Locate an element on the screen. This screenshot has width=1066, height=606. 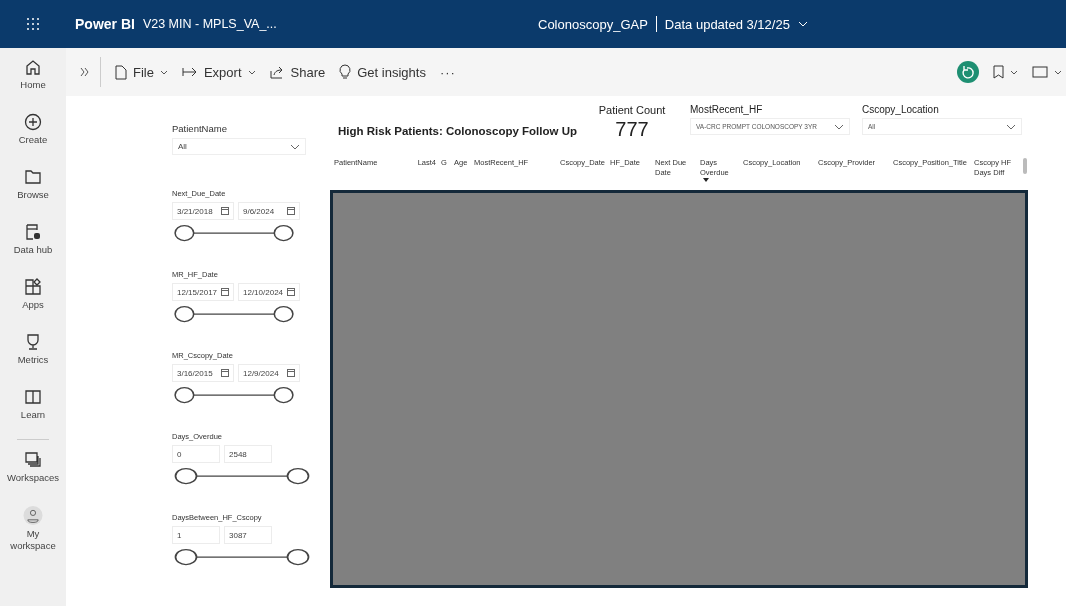
toolbar-button: File is located at coordinates (141, 72).